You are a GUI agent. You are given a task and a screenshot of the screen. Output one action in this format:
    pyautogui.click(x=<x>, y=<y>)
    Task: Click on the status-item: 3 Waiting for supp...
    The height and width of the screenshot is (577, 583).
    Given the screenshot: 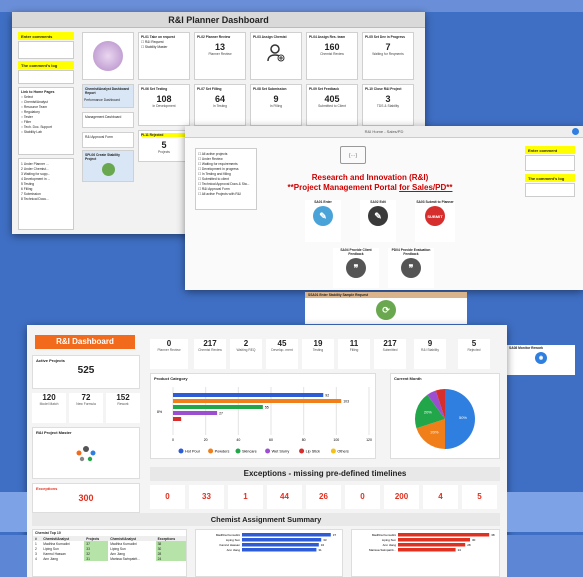 What is the action you would take?
    pyautogui.click(x=46, y=174)
    